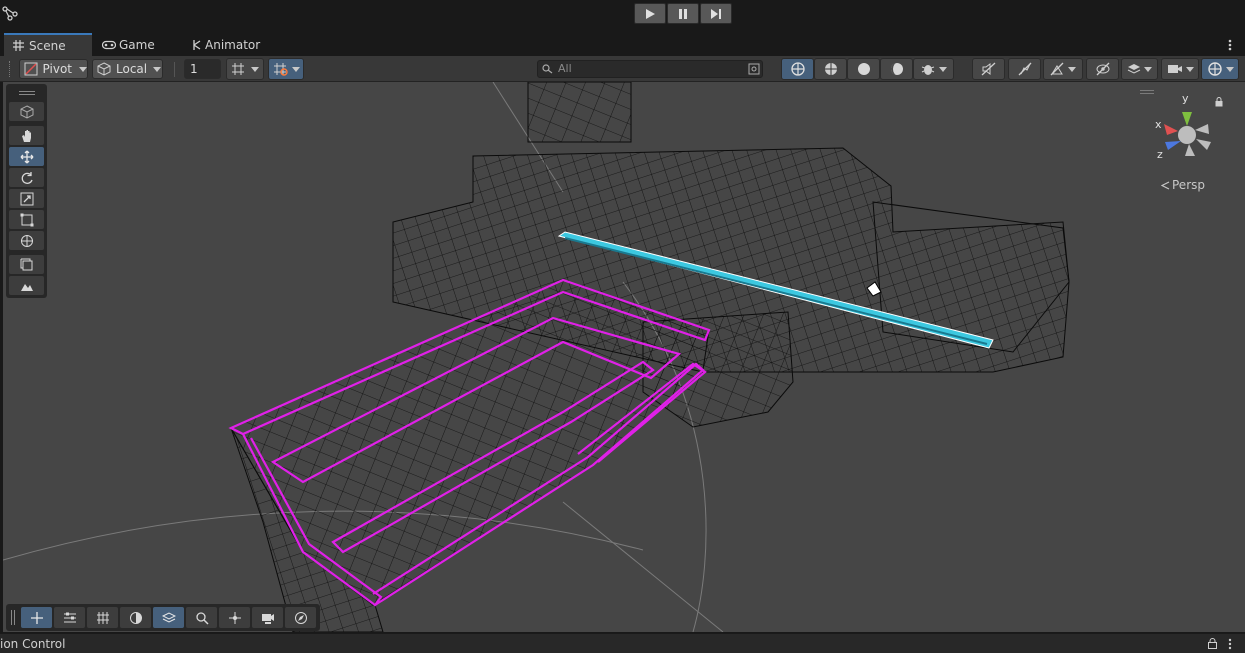 The width and height of the screenshot is (1245, 653). I want to click on layers-dropdown, so click(1139, 69).